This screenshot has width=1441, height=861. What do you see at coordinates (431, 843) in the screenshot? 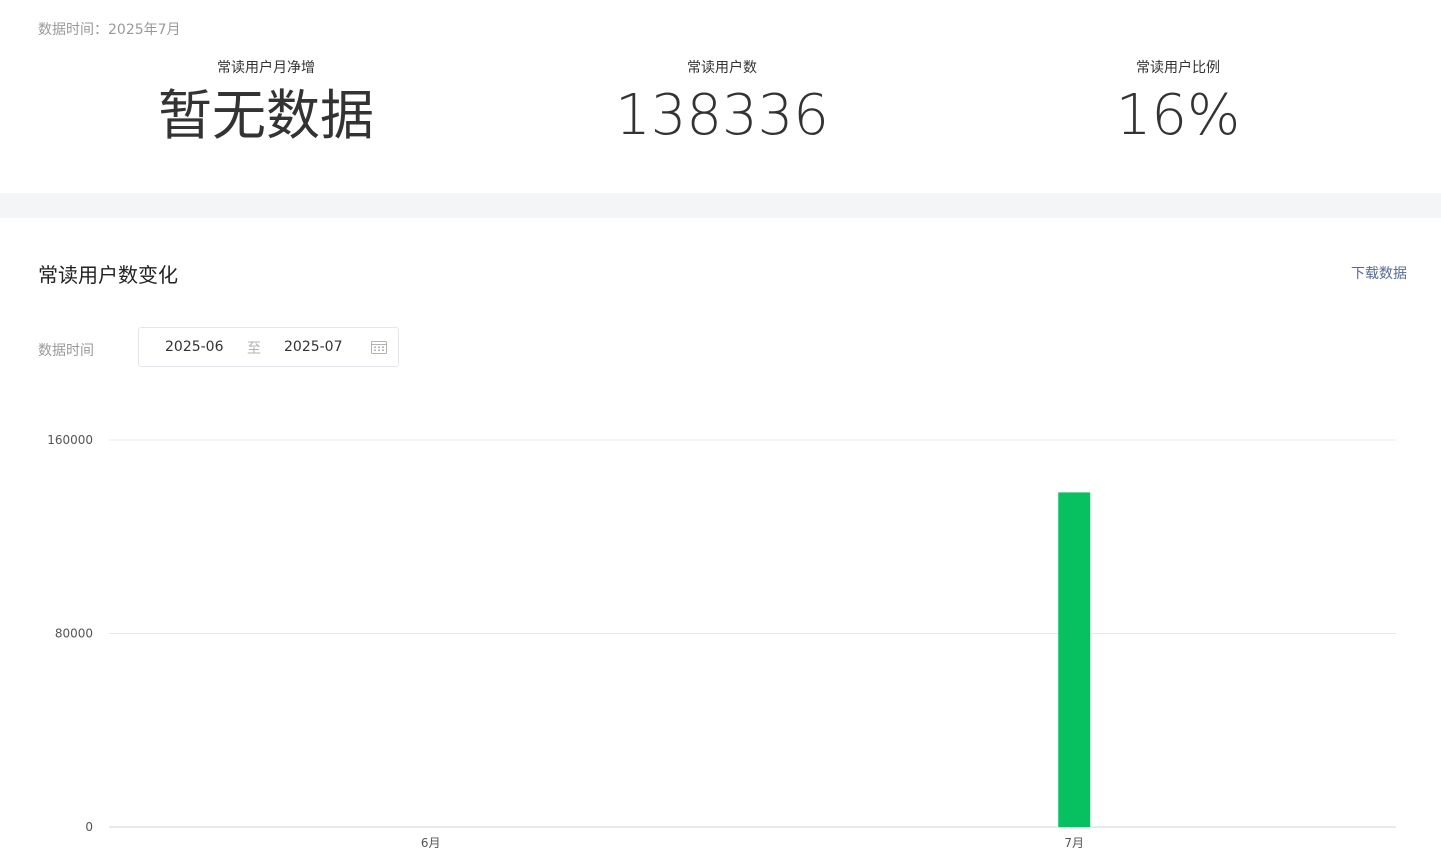
I see `x-tick-label: 6月` at bounding box center [431, 843].